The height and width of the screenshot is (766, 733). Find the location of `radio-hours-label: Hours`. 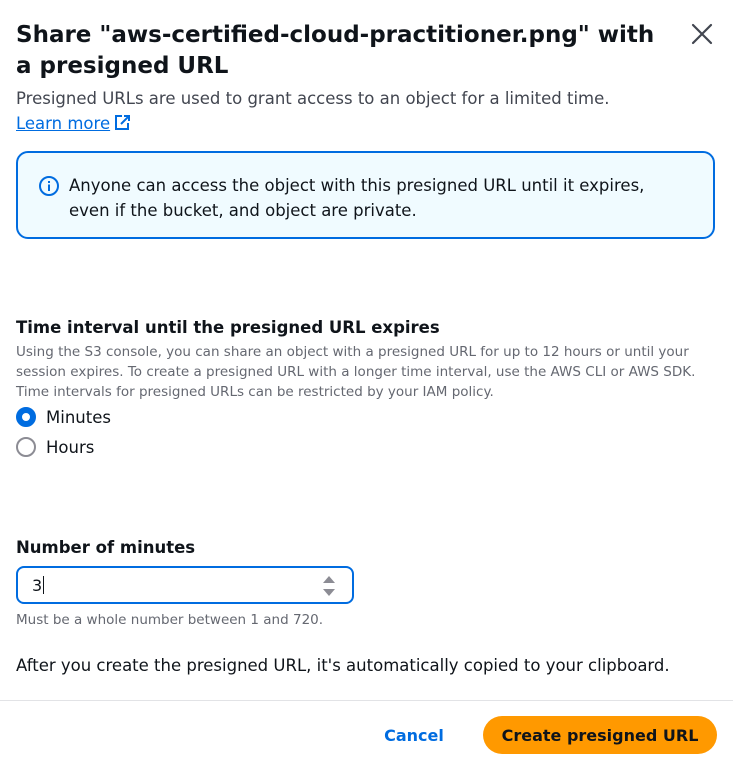

radio-hours-label: Hours is located at coordinates (70, 447).